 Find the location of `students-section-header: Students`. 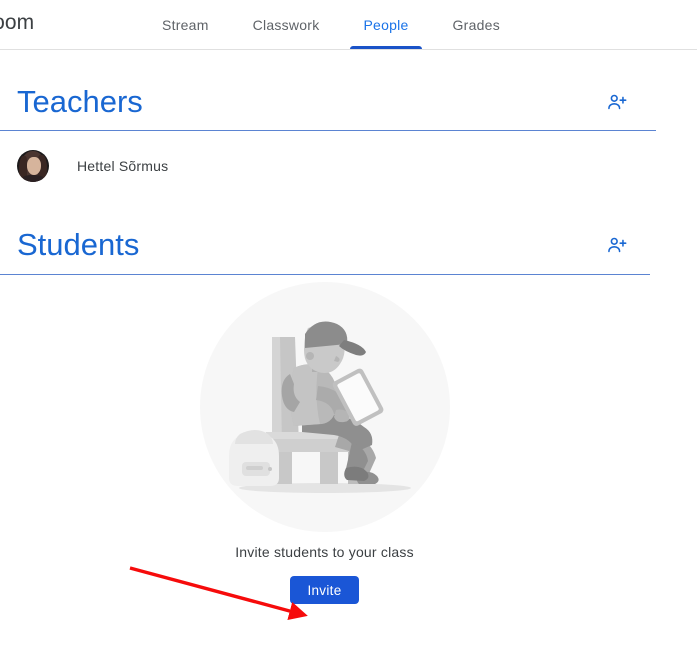

students-section-header: Students is located at coordinates (328, 245).